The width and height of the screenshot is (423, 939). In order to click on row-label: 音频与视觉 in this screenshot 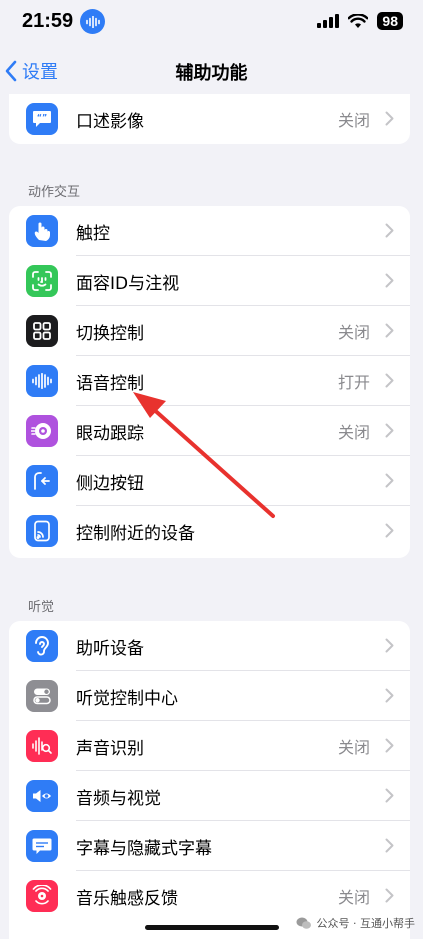, I will do `click(118, 798)`.